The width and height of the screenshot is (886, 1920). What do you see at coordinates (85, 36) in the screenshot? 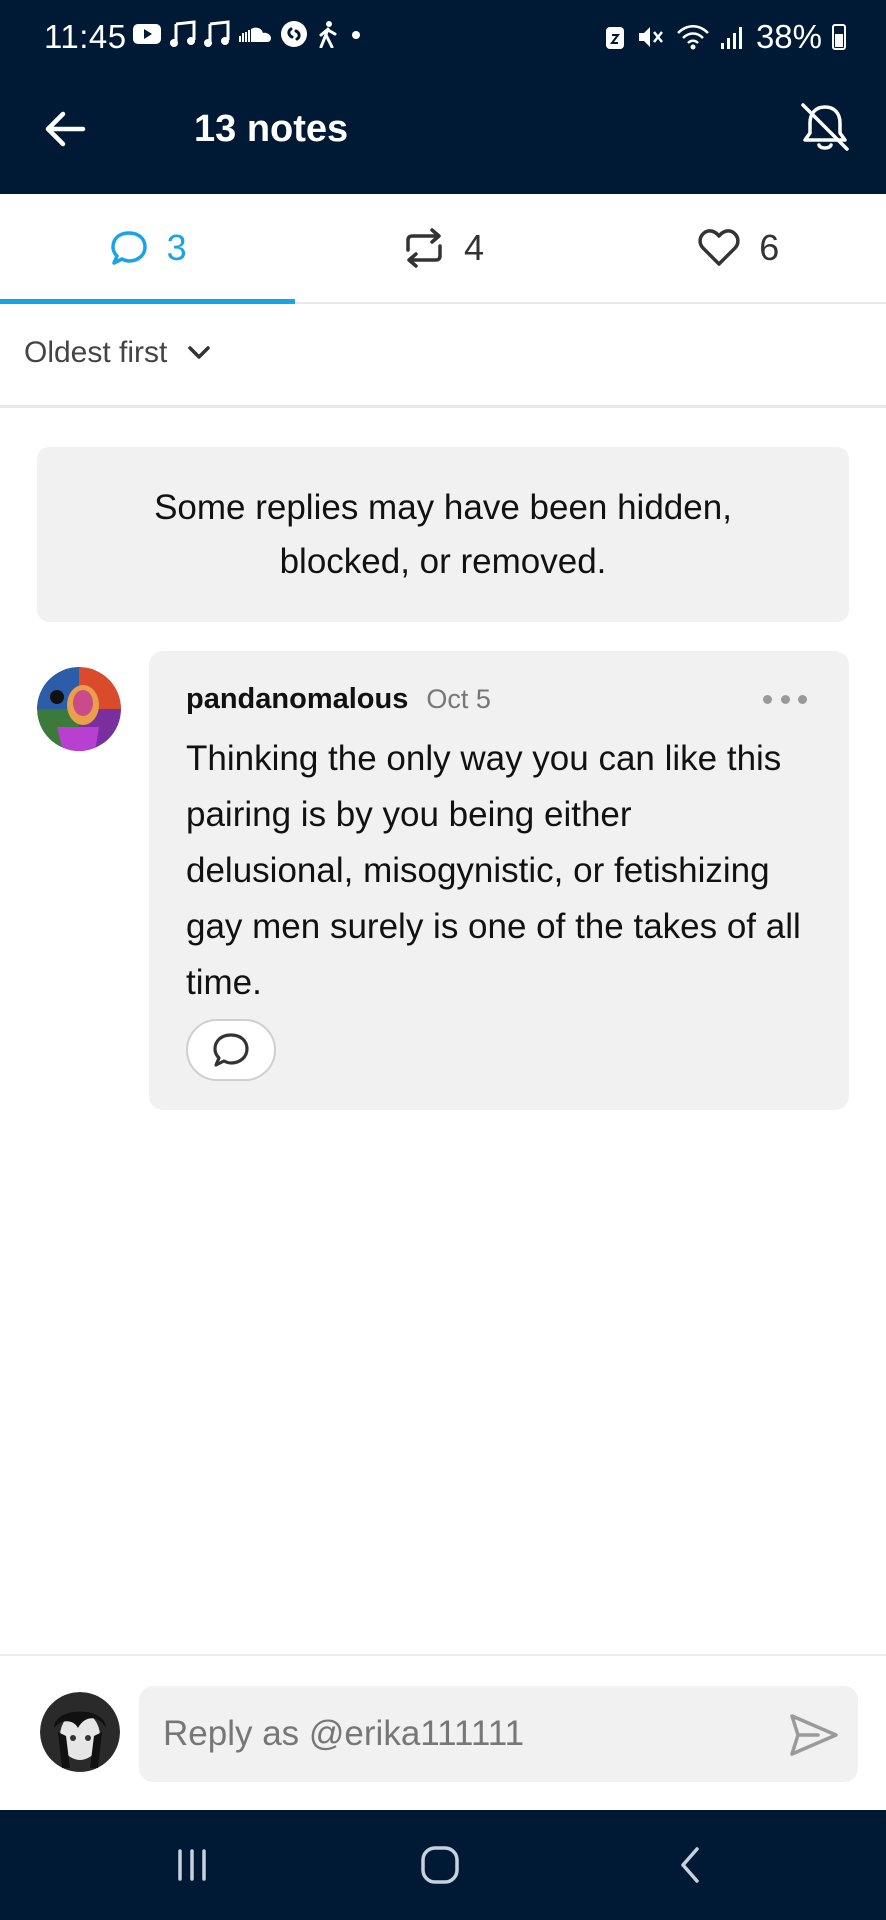
I see `status-time: 11:45` at bounding box center [85, 36].